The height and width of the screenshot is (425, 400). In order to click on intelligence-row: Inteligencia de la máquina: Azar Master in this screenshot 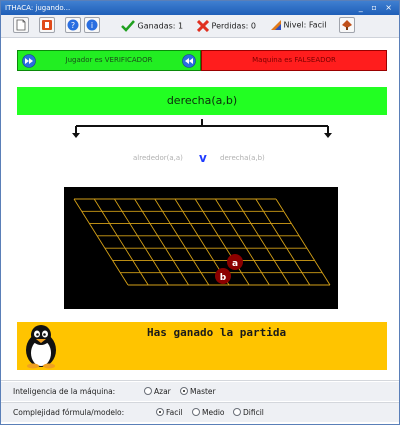, I will do `click(200, 391)`.